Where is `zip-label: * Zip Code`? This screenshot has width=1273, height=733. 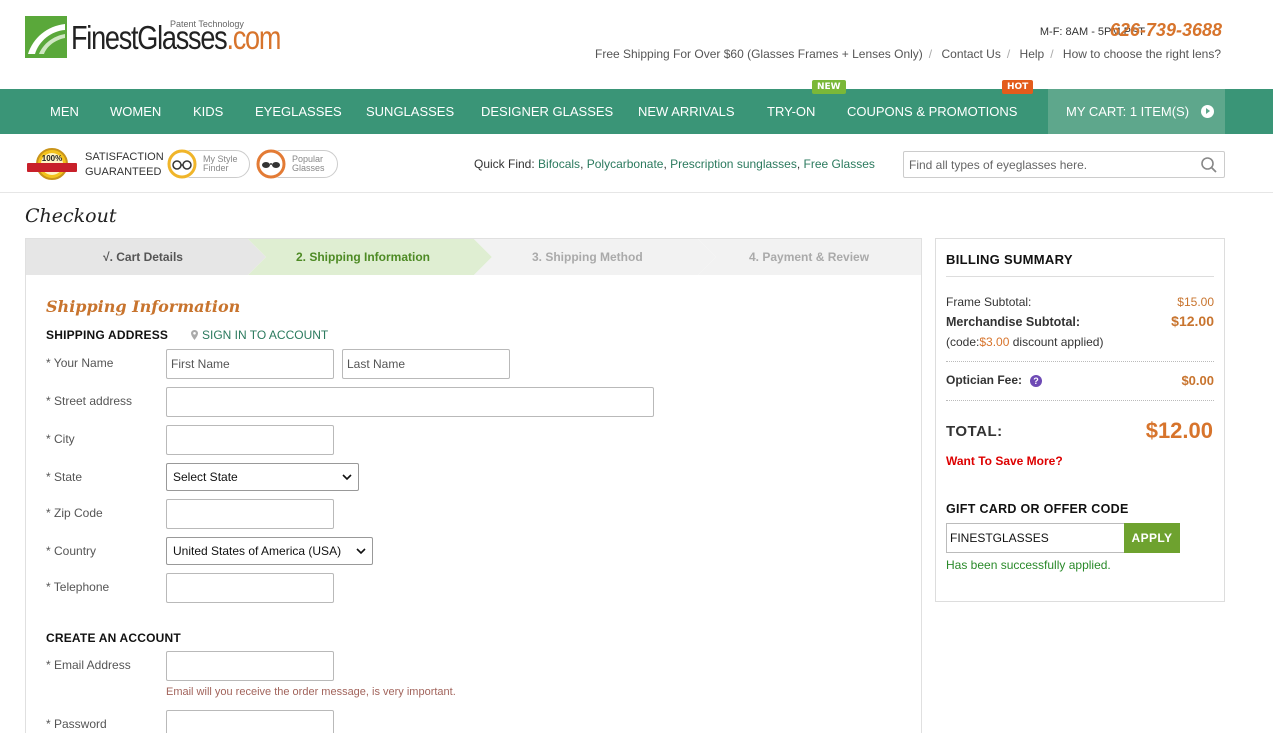
zip-label: * Zip Code is located at coordinates (74, 513).